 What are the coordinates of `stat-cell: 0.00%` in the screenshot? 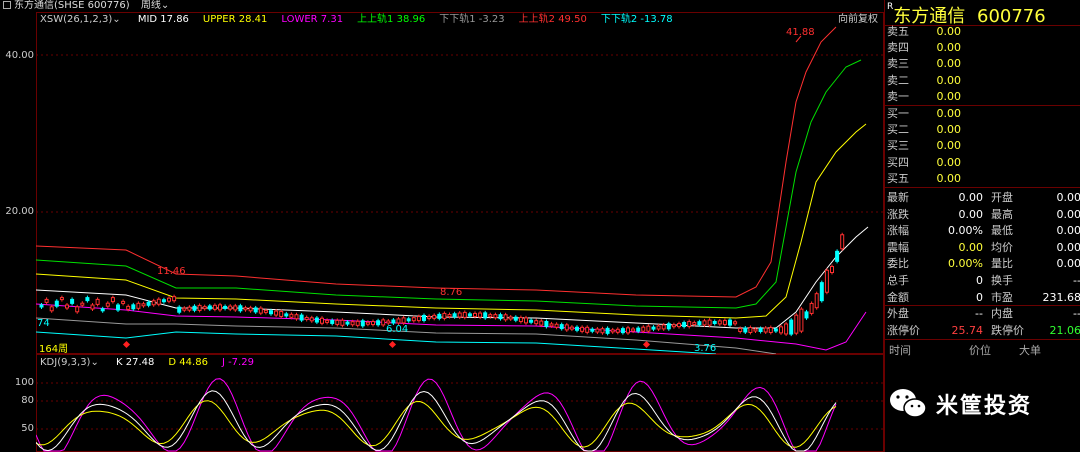 It's located at (965, 264).